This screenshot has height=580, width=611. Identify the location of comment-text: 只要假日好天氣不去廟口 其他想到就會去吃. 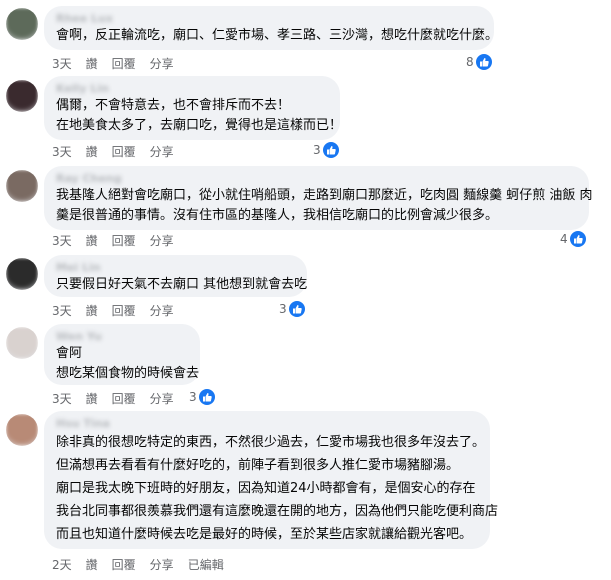
(182, 284).